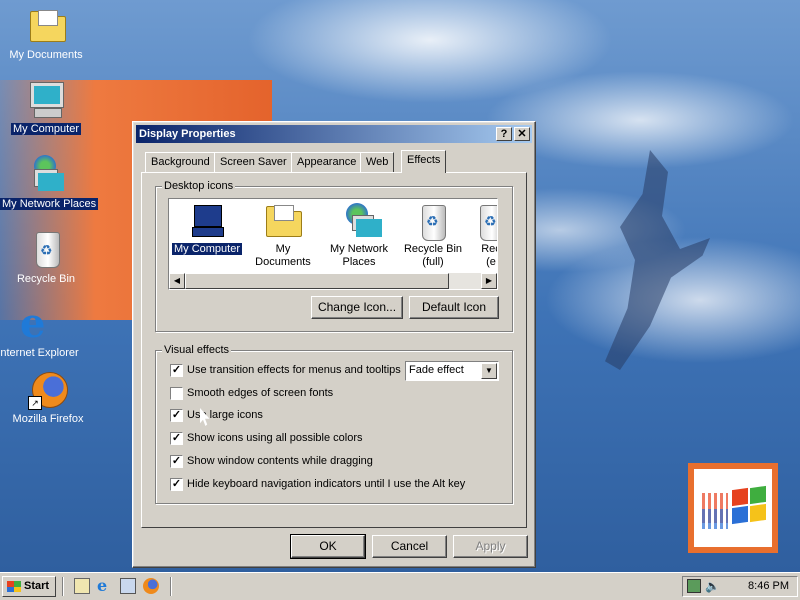 Image resolution: width=800 pixels, height=600 pixels. I want to click on tab-background: Background, so click(180, 162).